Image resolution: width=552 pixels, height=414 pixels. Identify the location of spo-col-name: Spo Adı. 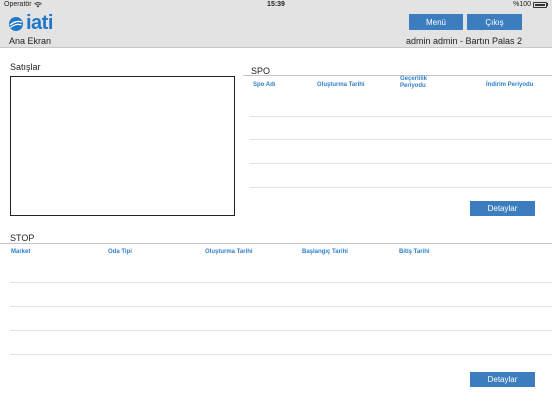
(264, 85).